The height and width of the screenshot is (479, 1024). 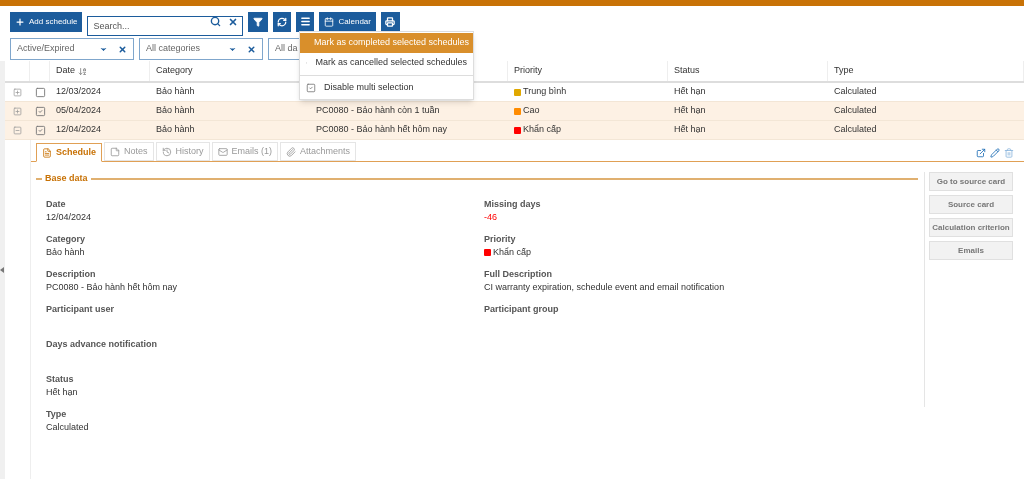 I want to click on field-label: Priority, so click(x=500, y=239).